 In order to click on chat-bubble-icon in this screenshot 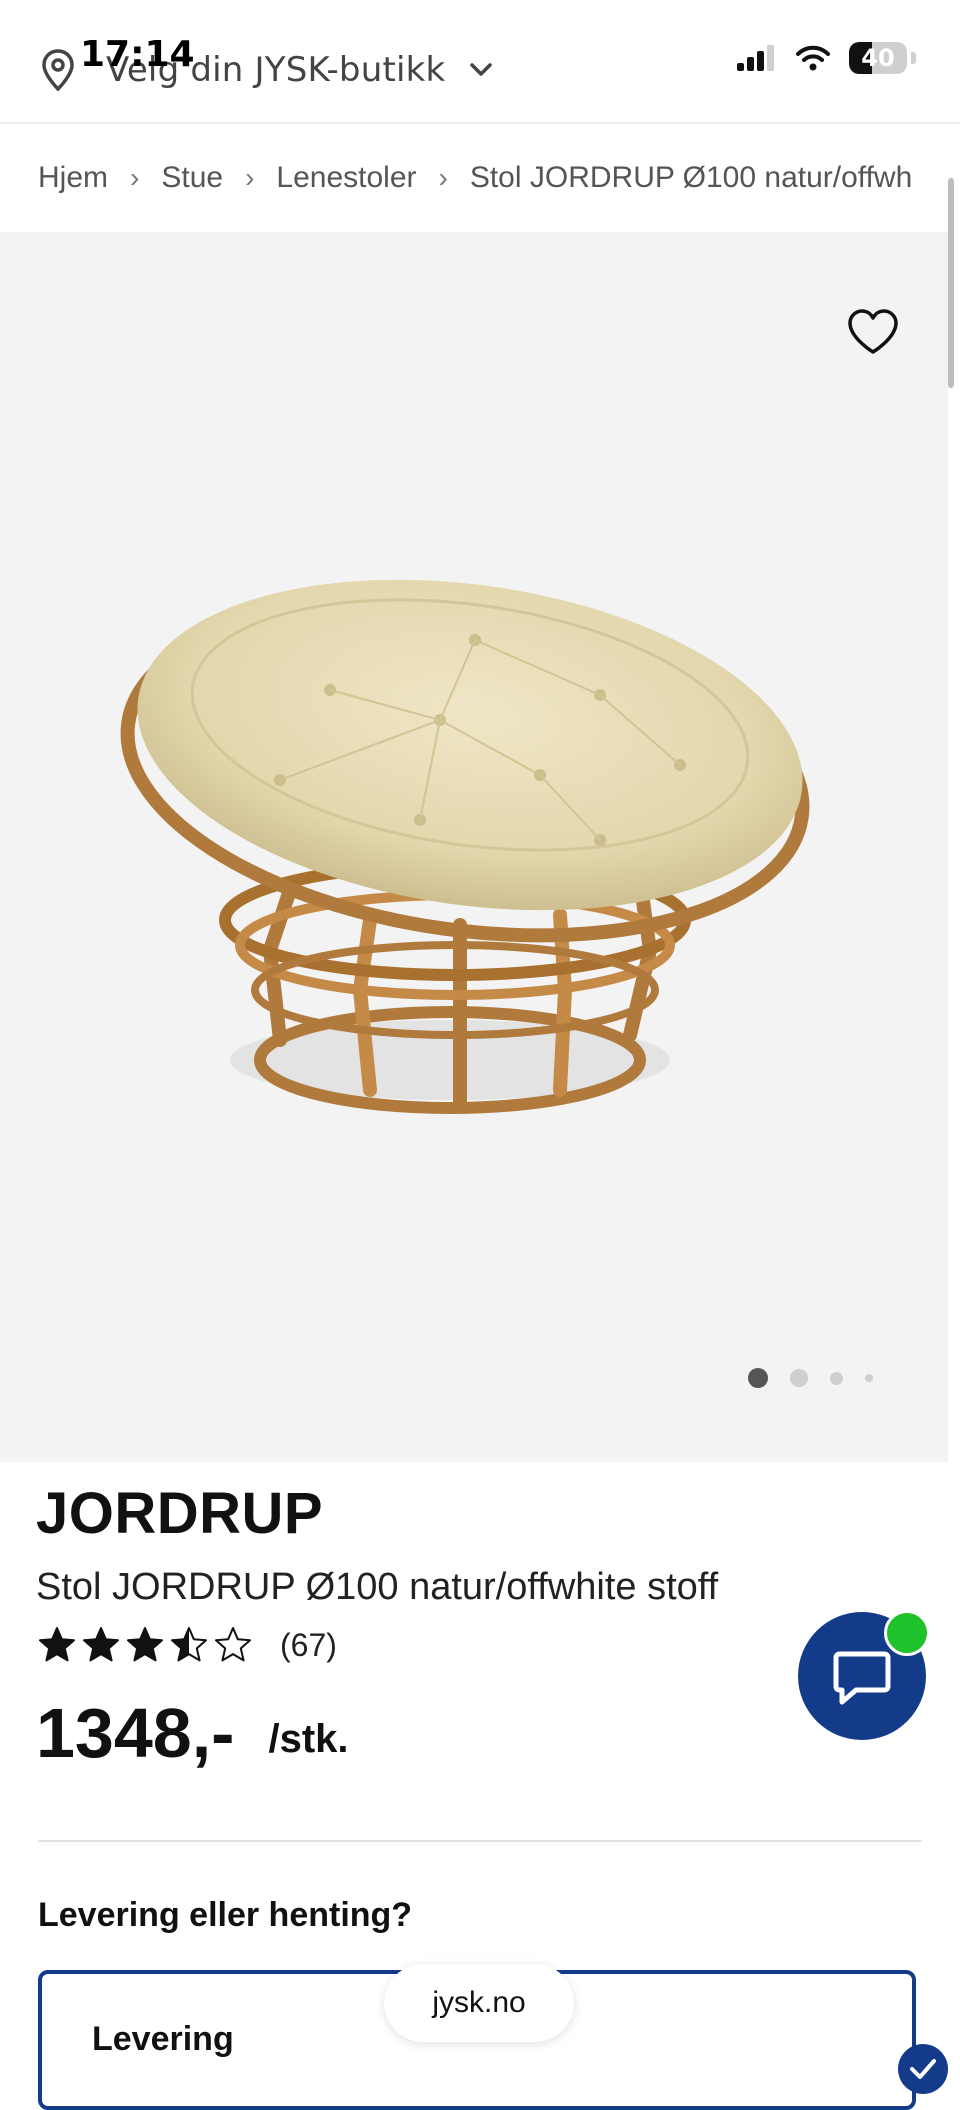, I will do `click(862, 1678)`.